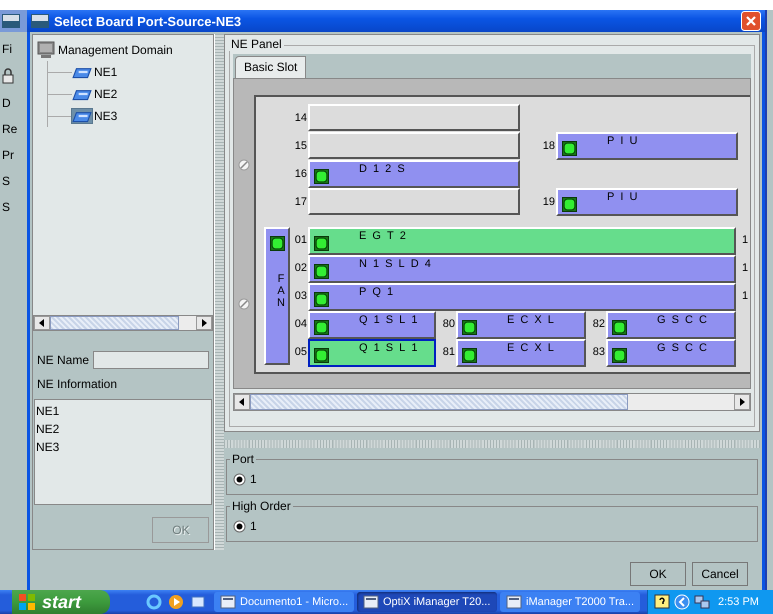 Image resolution: width=773 pixels, height=614 pixels. What do you see at coordinates (96, 72) in the screenshot?
I see `tree-item: NE1` at bounding box center [96, 72].